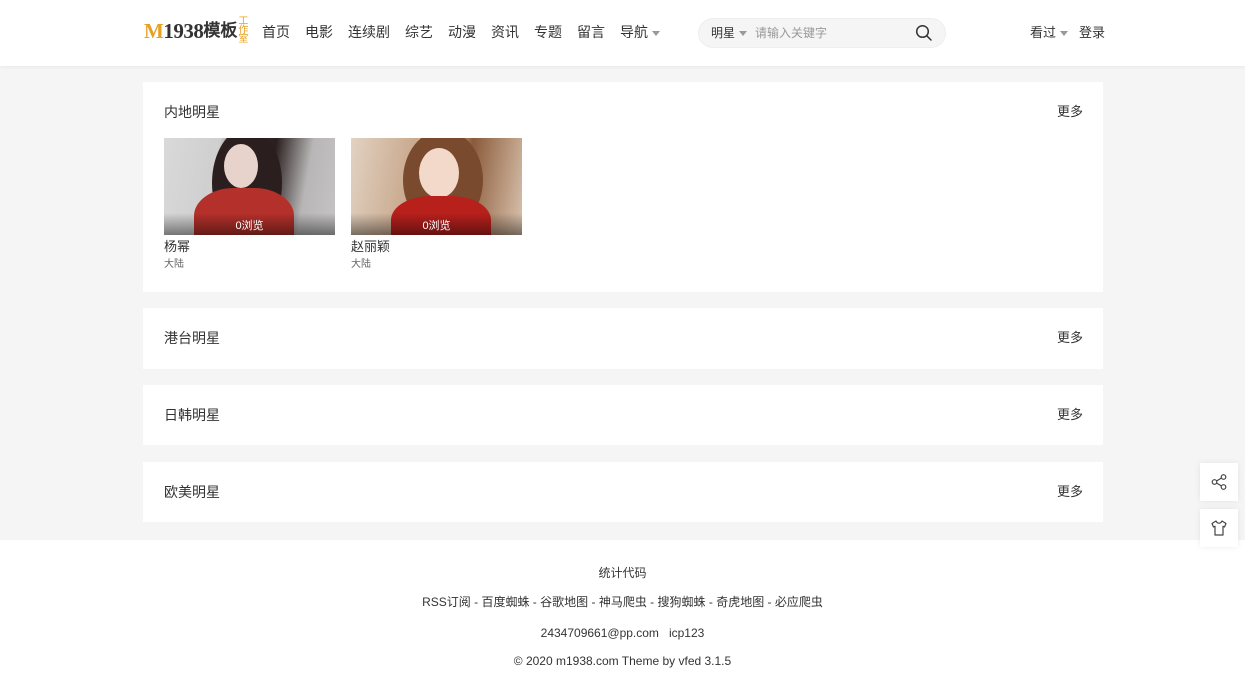 The image size is (1245, 695). I want to click on nav-item-topic: 专题, so click(548, 32).